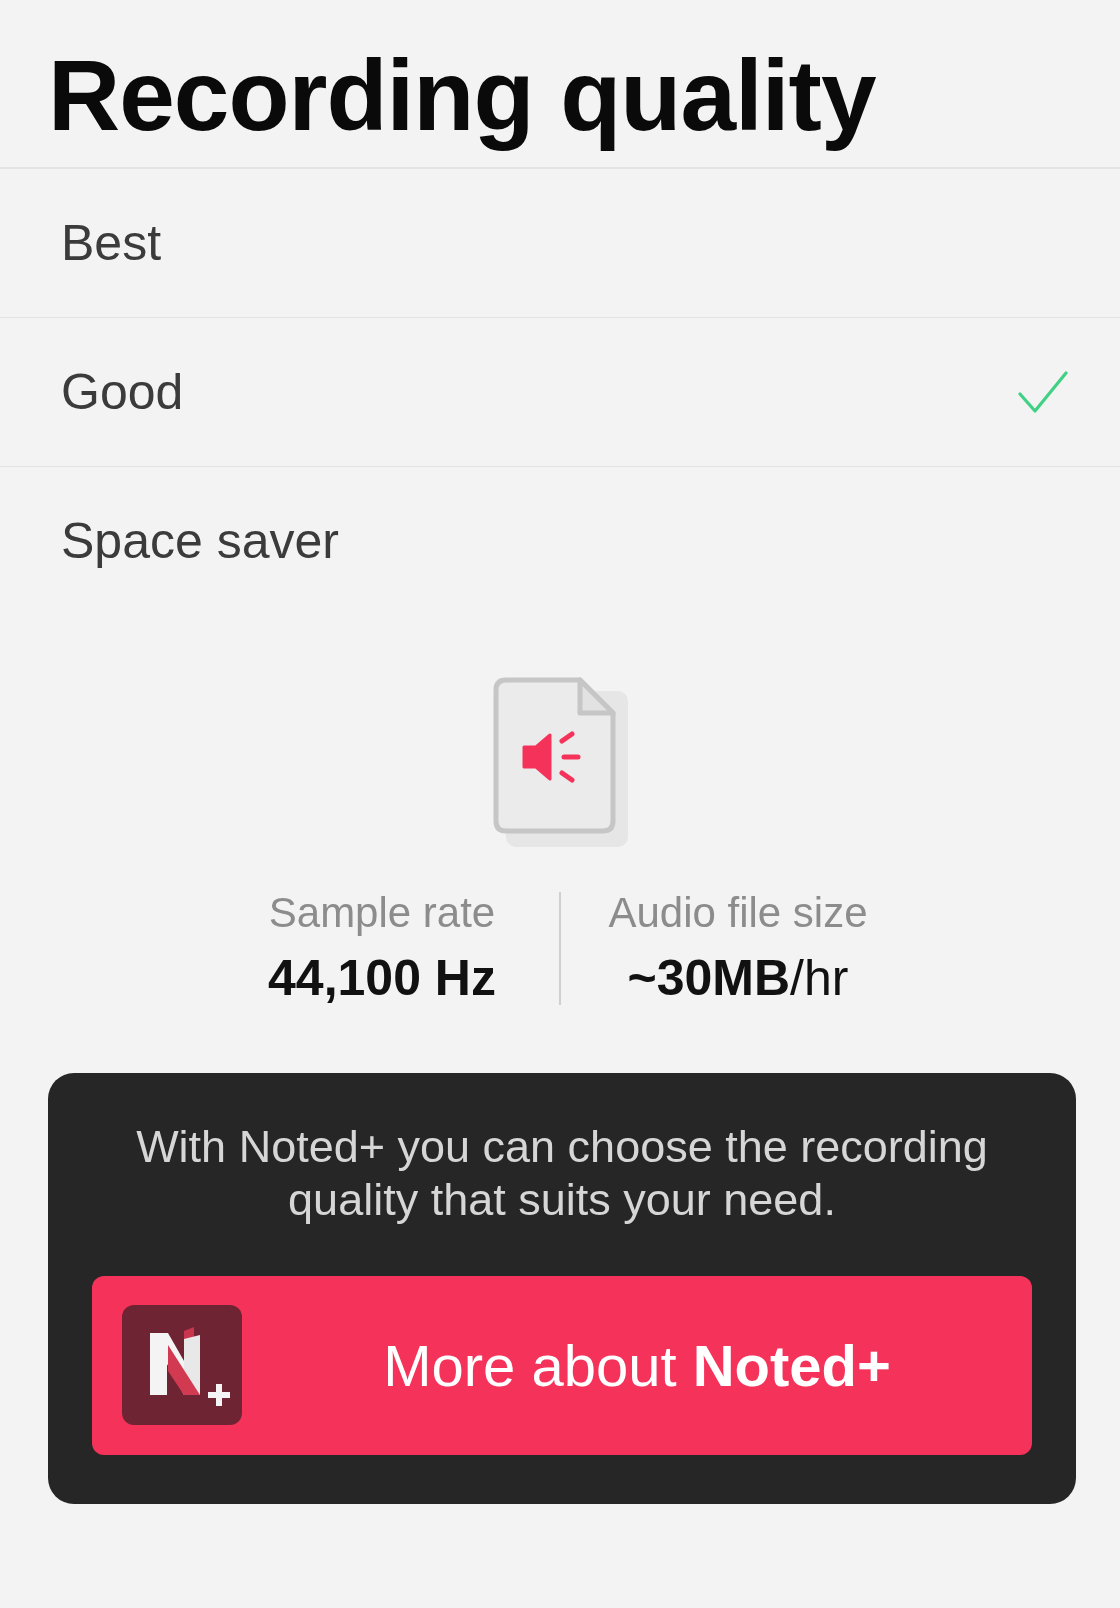 This screenshot has height=1608, width=1120. What do you see at coordinates (182, 1365) in the screenshot?
I see `logo-icon` at bounding box center [182, 1365].